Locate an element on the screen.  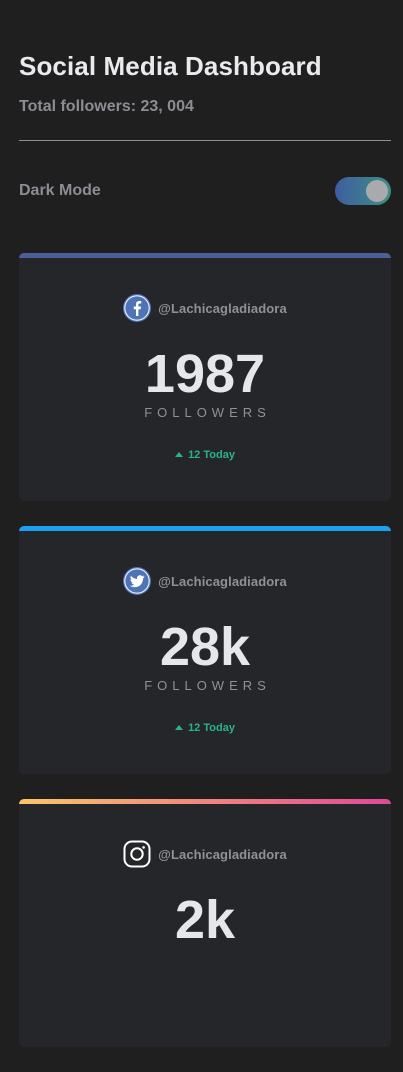
facebook-icon is located at coordinates (137, 308).